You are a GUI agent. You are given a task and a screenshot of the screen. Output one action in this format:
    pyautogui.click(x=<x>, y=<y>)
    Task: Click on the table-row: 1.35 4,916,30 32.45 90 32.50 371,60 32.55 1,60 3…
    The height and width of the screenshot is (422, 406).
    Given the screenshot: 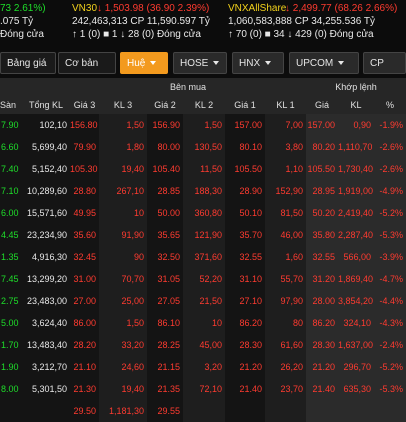 What is the action you would take?
    pyautogui.click(x=203, y=257)
    